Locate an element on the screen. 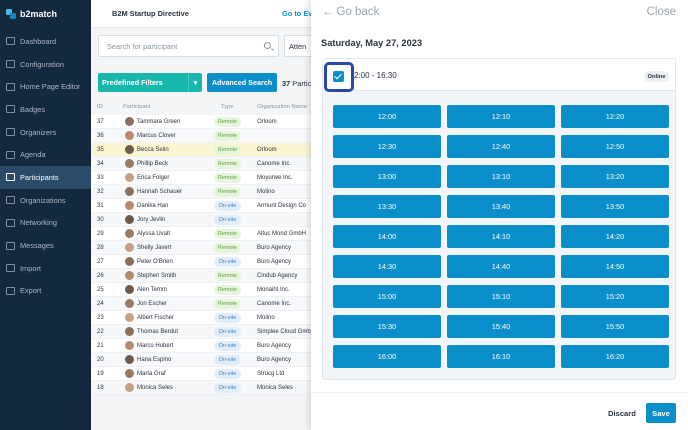  column-id: ID is located at coordinates (100, 107).